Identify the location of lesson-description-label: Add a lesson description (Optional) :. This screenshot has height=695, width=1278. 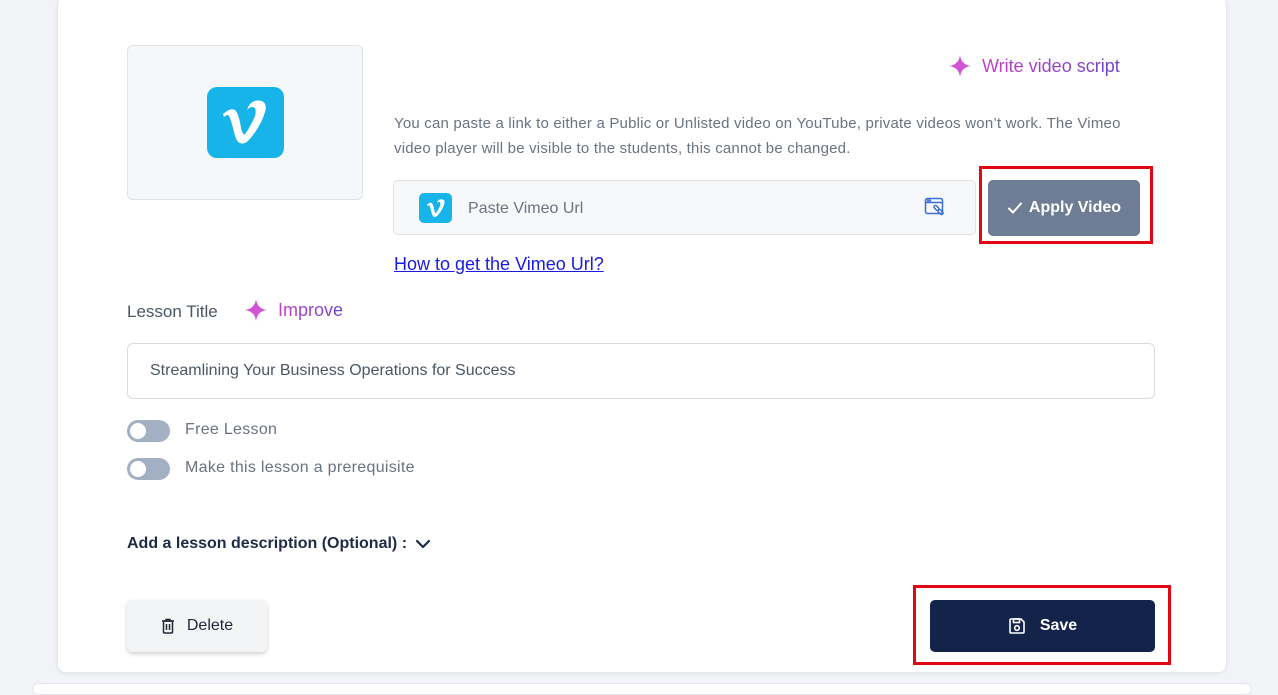
(267, 543).